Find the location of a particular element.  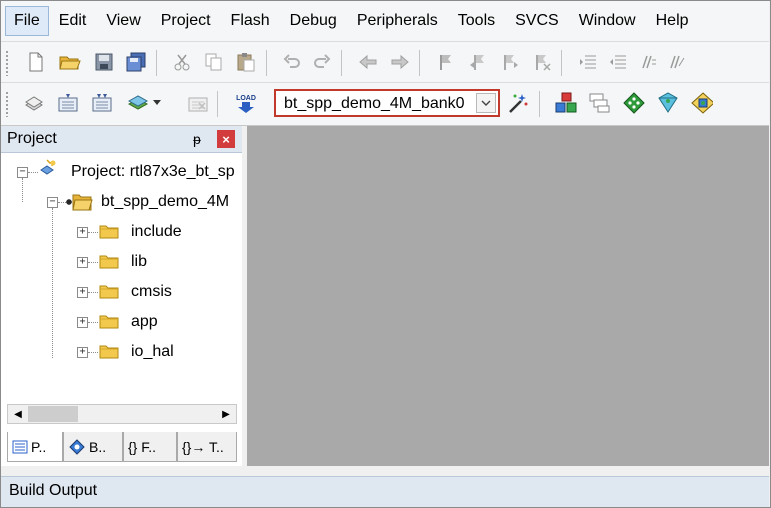

navigate-back-button is located at coordinates (368, 62).